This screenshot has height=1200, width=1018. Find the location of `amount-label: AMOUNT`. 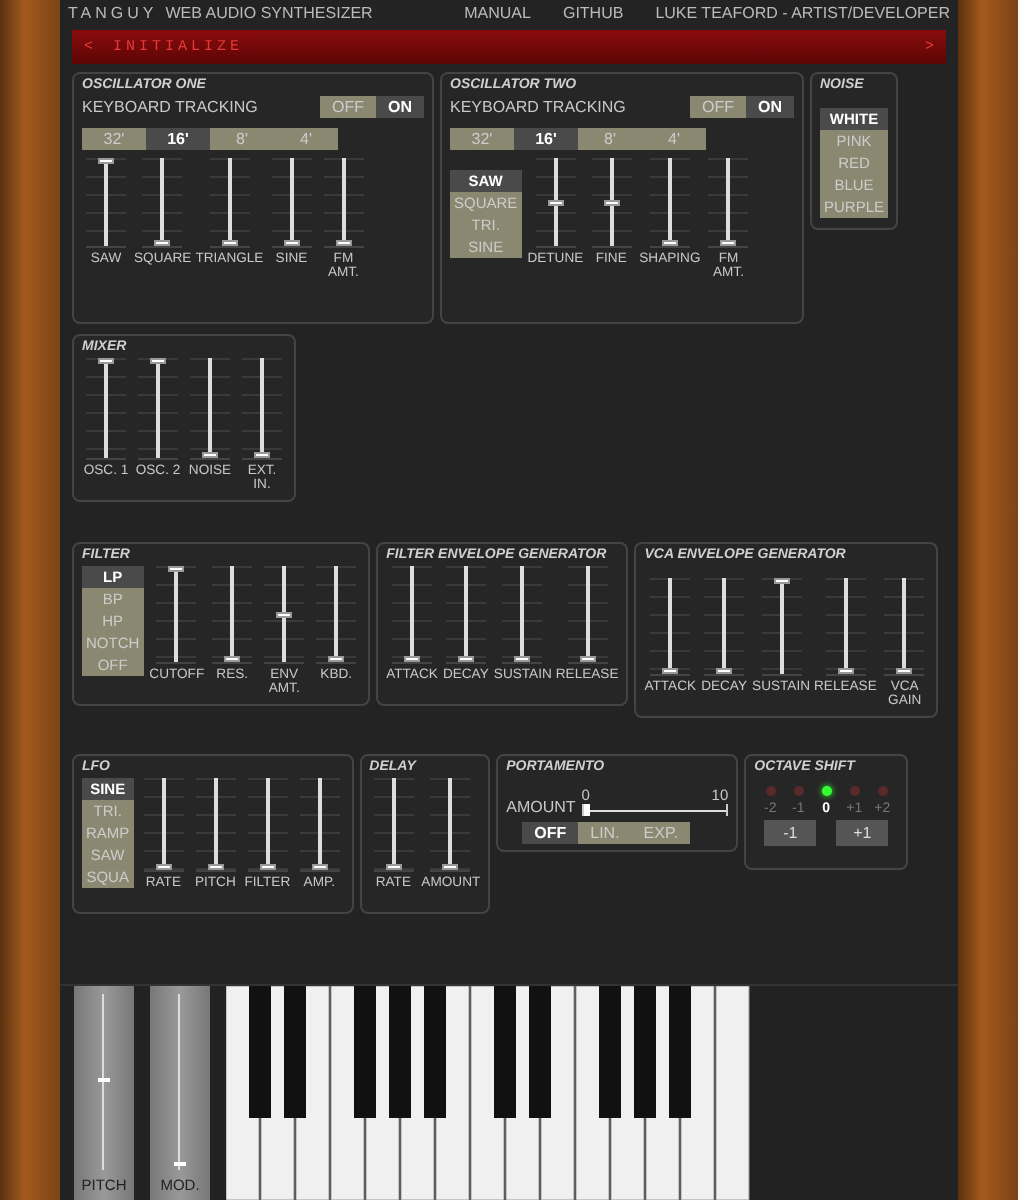

amount-label: AMOUNT is located at coordinates (541, 807).